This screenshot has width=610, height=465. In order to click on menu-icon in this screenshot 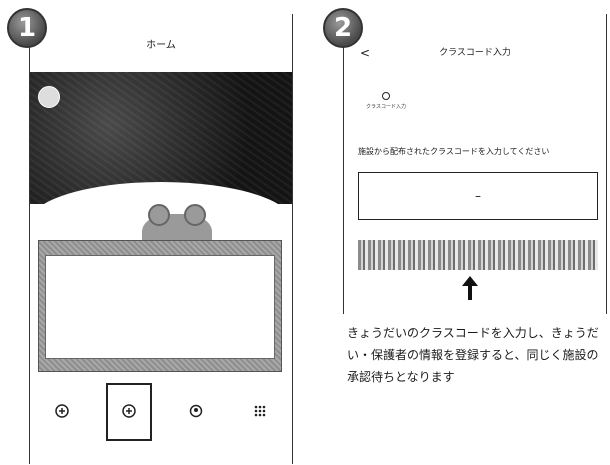, I will do `click(260, 410)`.